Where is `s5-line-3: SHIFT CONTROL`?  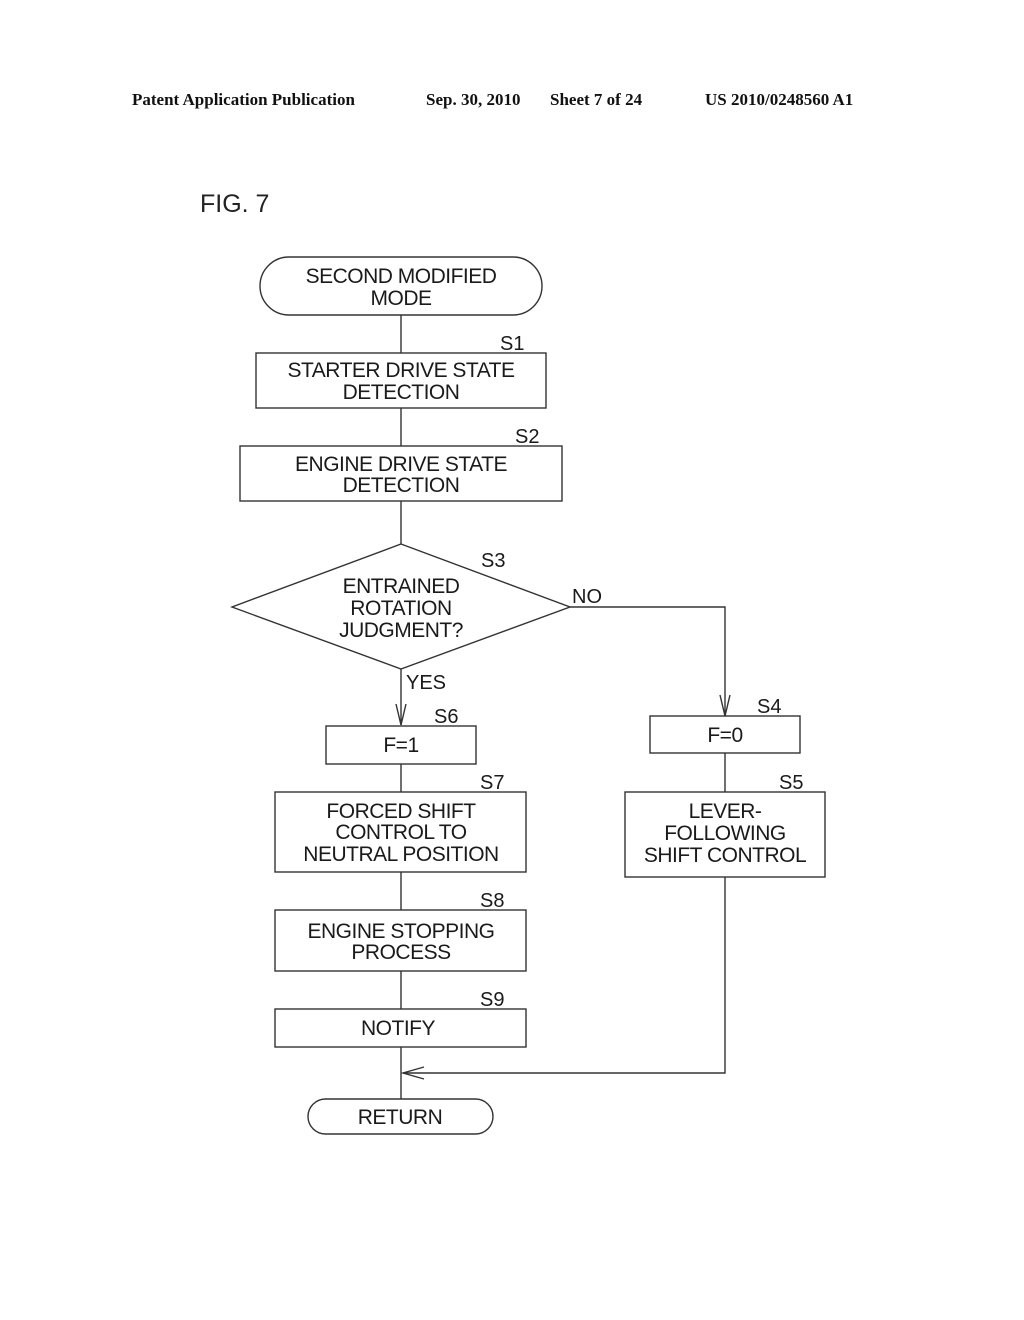 s5-line-3: SHIFT CONTROL is located at coordinates (725, 855).